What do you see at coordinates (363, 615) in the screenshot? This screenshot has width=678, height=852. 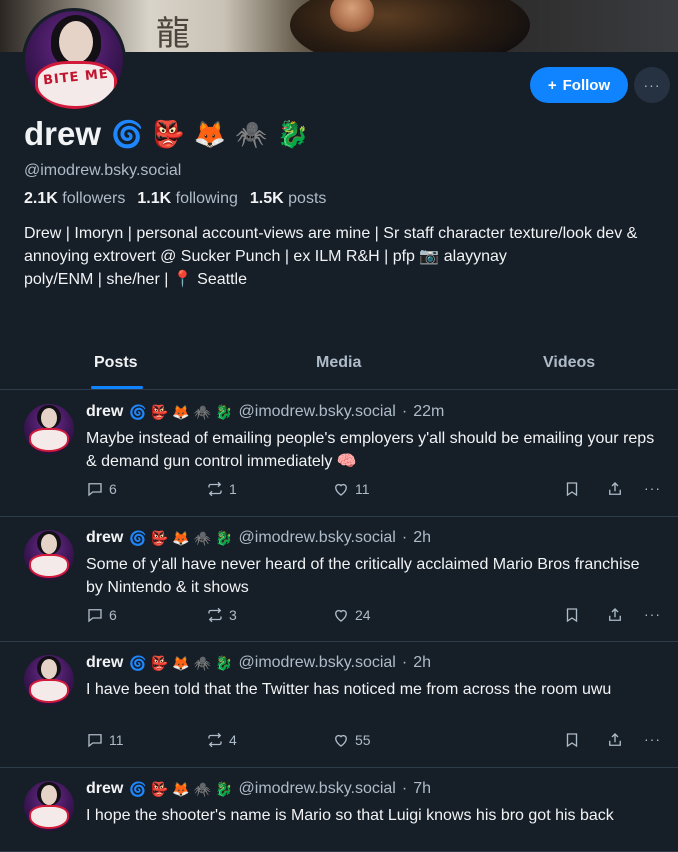 I see `like-count: 24` at bounding box center [363, 615].